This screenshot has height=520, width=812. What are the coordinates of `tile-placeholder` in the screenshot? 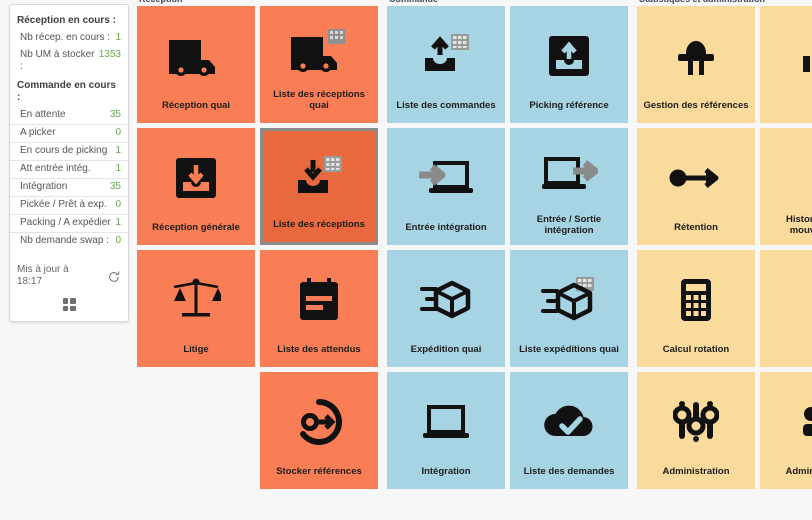 It's located at (196, 430).